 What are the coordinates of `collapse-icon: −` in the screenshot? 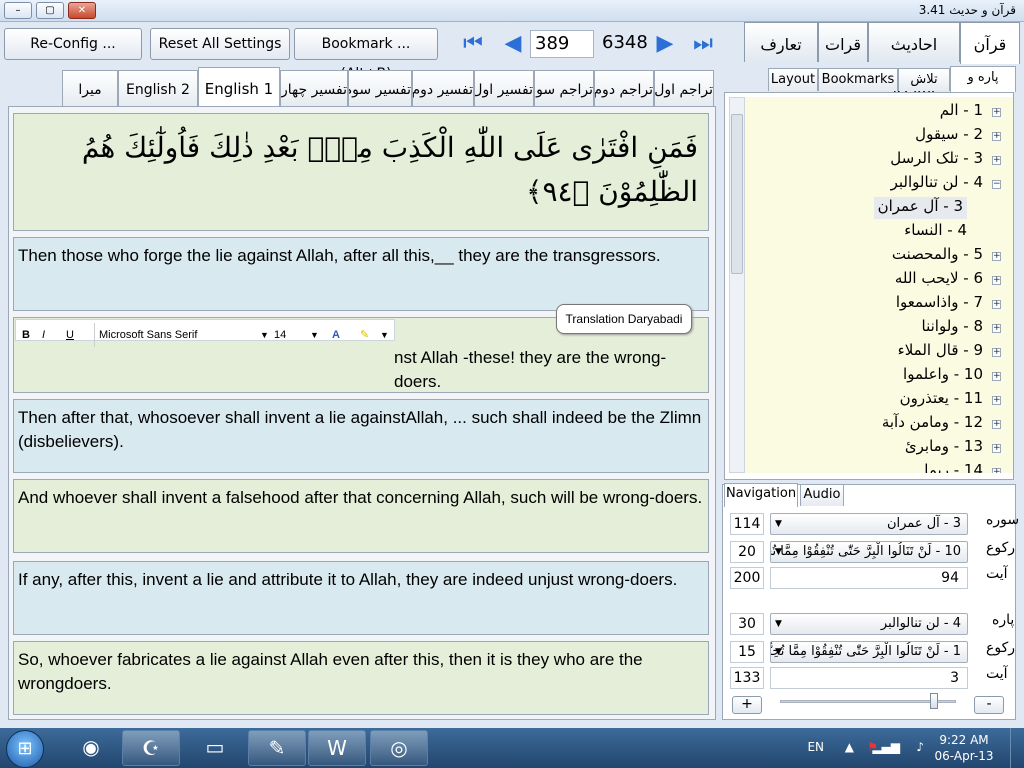 It's located at (996, 184).